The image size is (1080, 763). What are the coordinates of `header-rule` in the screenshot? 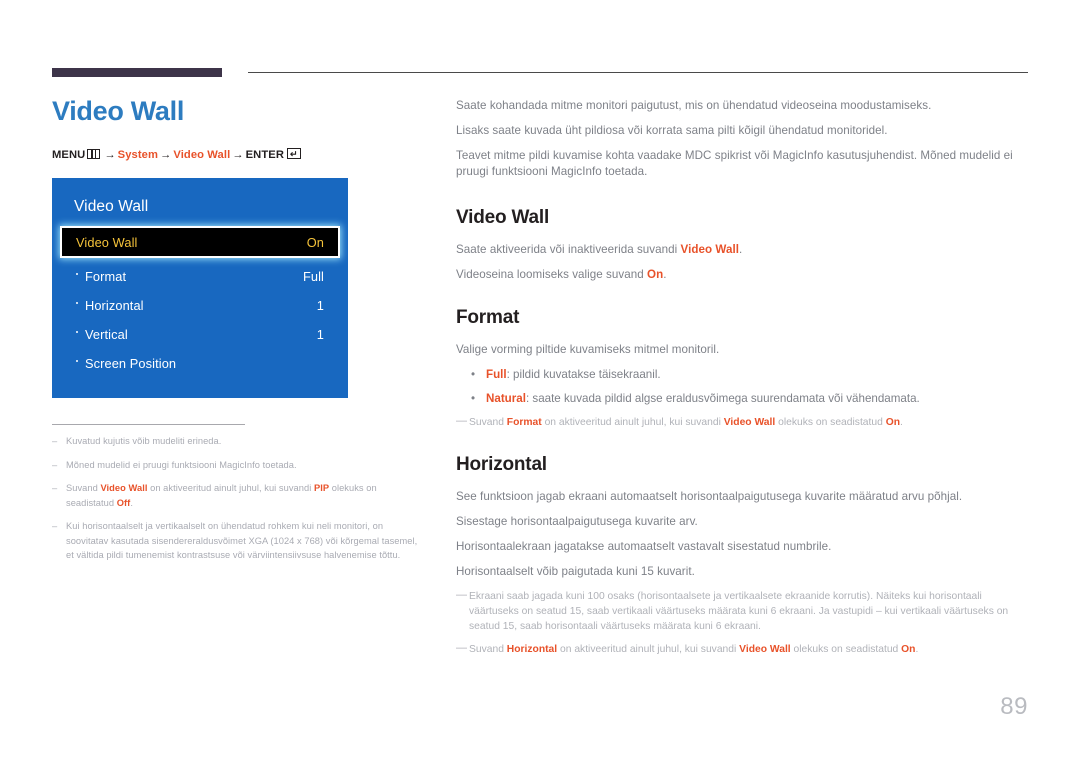 It's located at (540, 73).